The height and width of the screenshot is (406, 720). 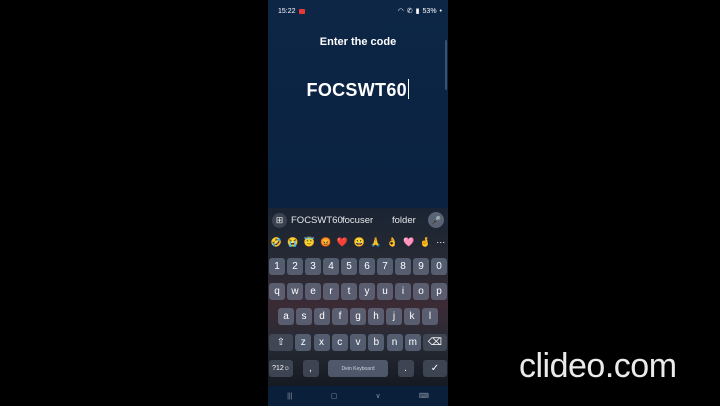 What do you see at coordinates (412, 316) in the screenshot?
I see `key-k: k` at bounding box center [412, 316].